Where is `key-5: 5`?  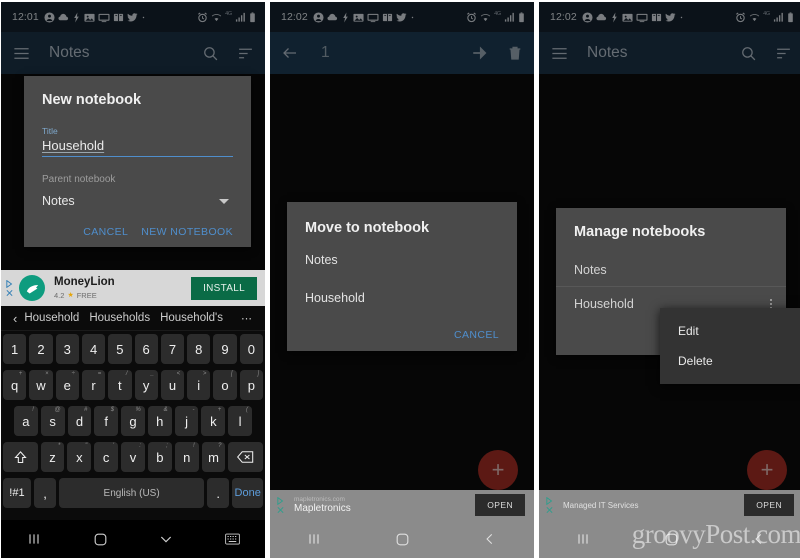
key-5: 5 is located at coordinates (120, 349).